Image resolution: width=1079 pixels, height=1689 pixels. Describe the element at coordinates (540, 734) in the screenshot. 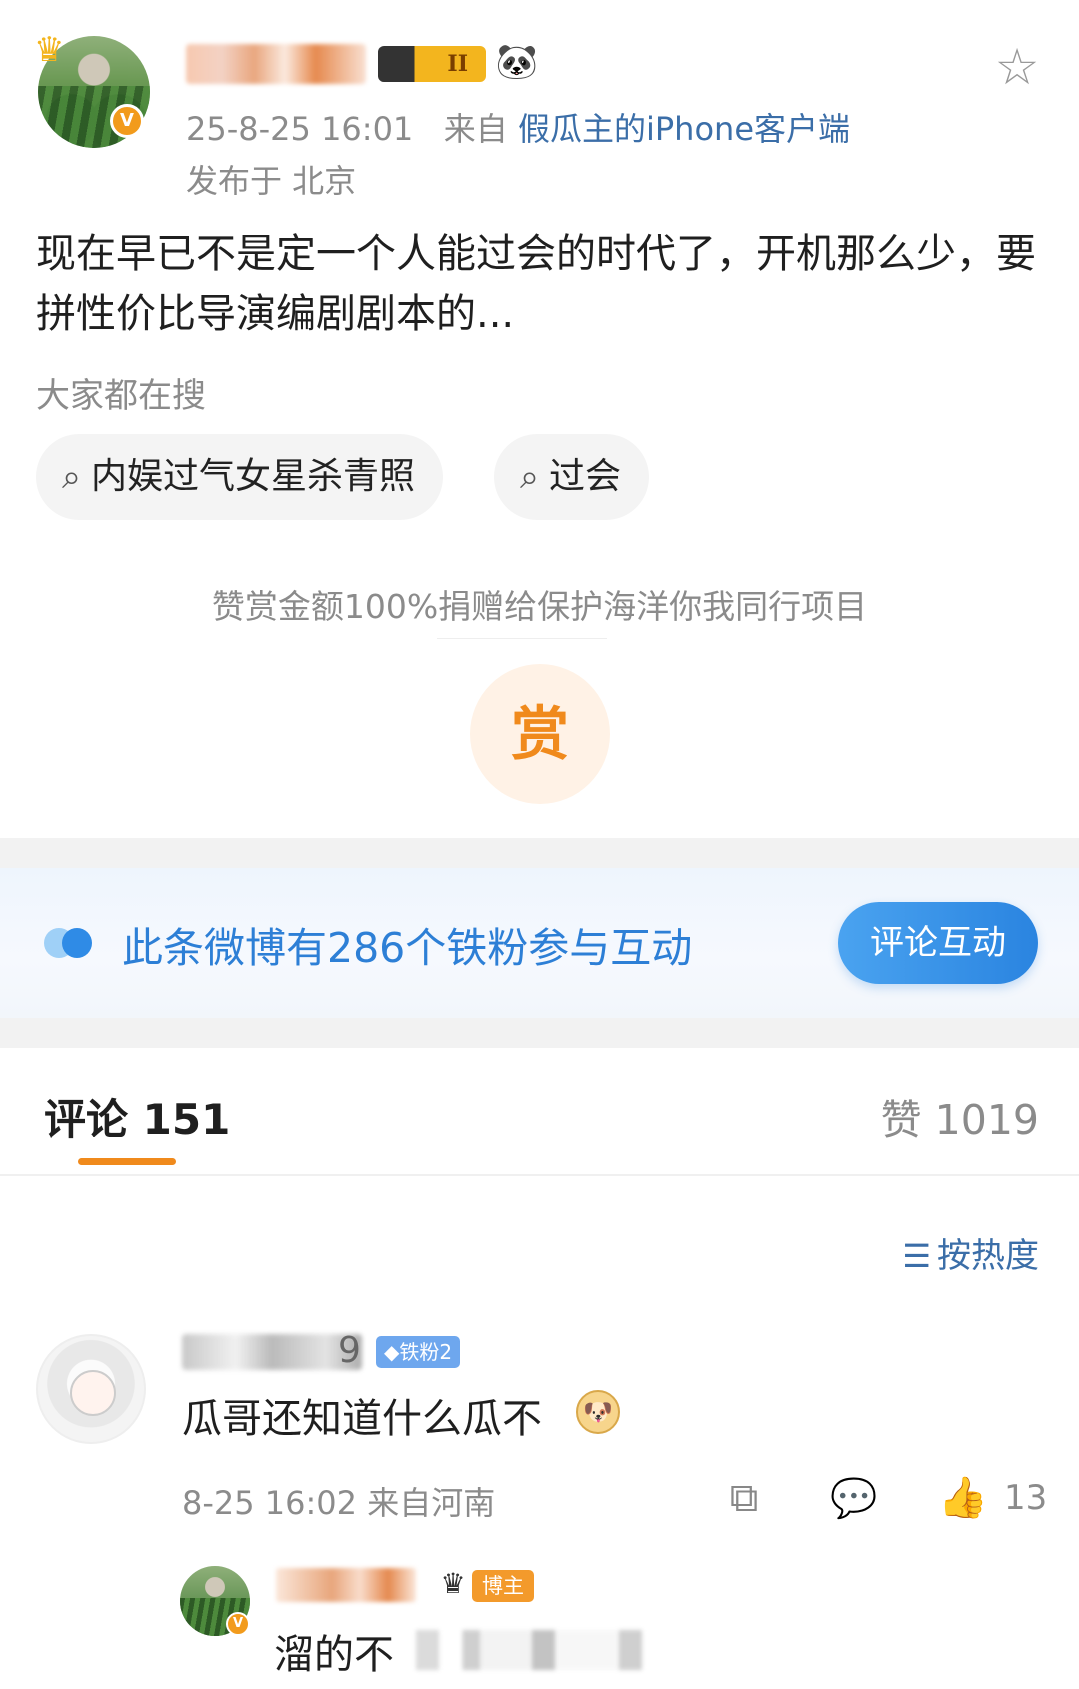

I see `reward-button: 赏` at that location.